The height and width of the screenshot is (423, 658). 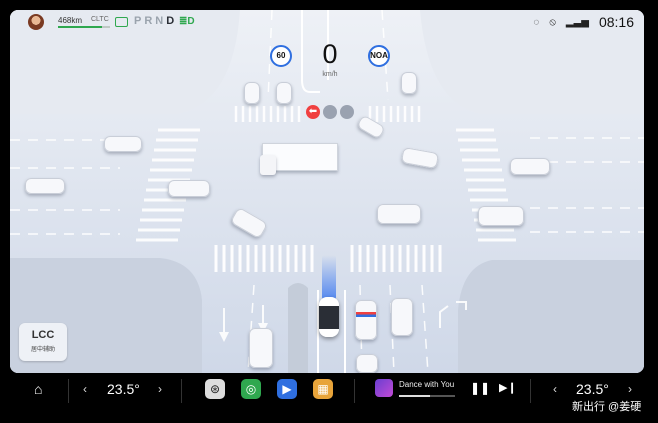 What do you see at coordinates (330, 74) in the screenshot?
I see `speed-unit: km/h` at bounding box center [330, 74].